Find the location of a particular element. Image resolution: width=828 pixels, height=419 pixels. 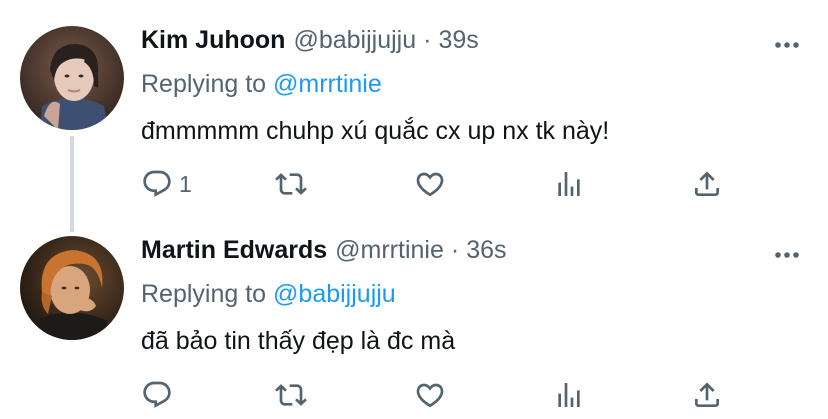

reply-button: 1 is located at coordinates (166, 184).